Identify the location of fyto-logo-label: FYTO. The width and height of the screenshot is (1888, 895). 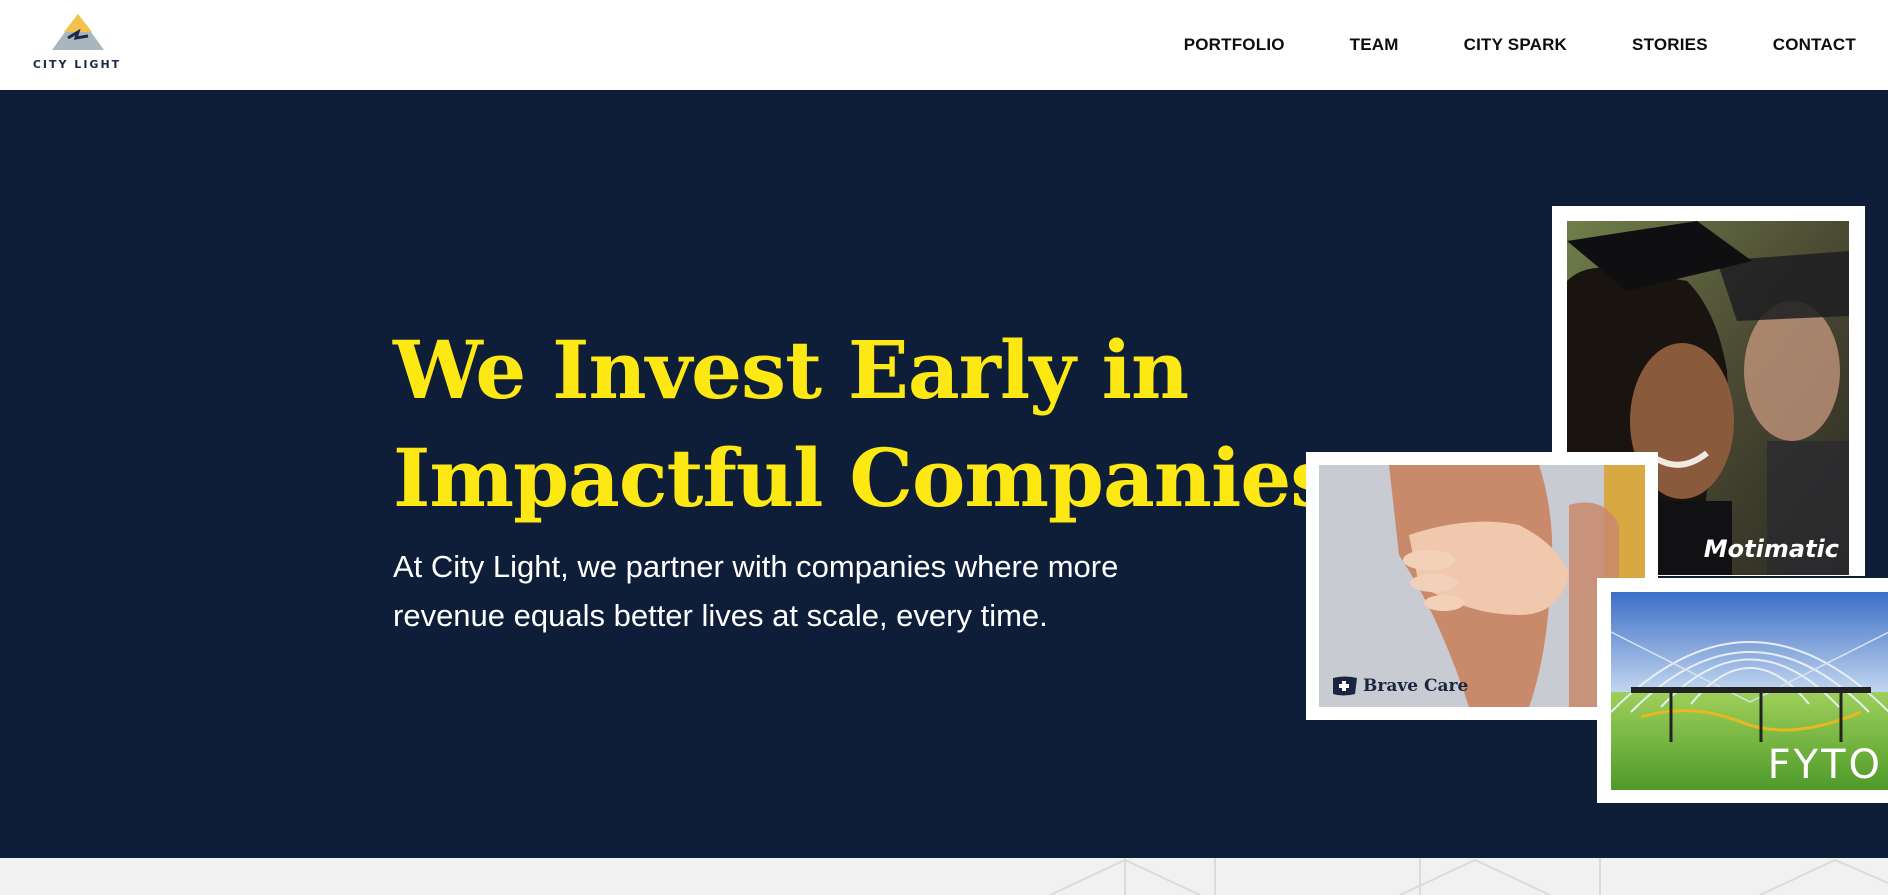
(1825, 765).